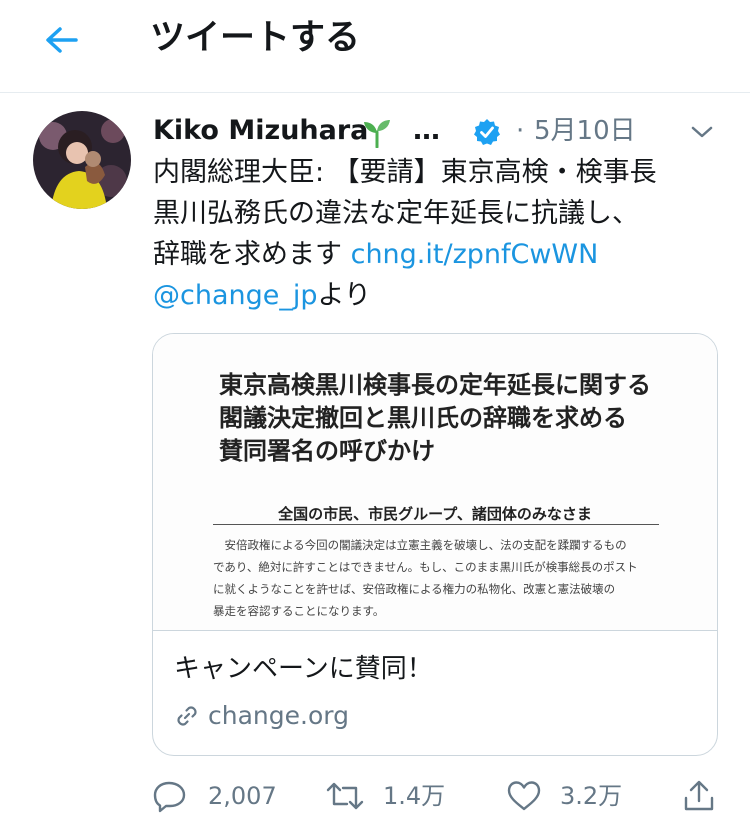  I want to click on card-image-body-line: 暴走を容認することになります。, so click(299, 611).